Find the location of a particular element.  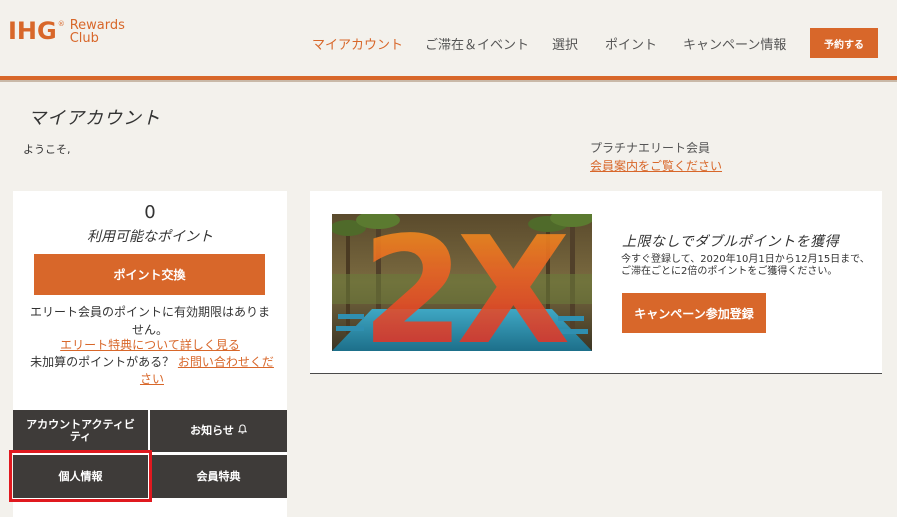

notifications-label: お知らせ is located at coordinates (212, 430).